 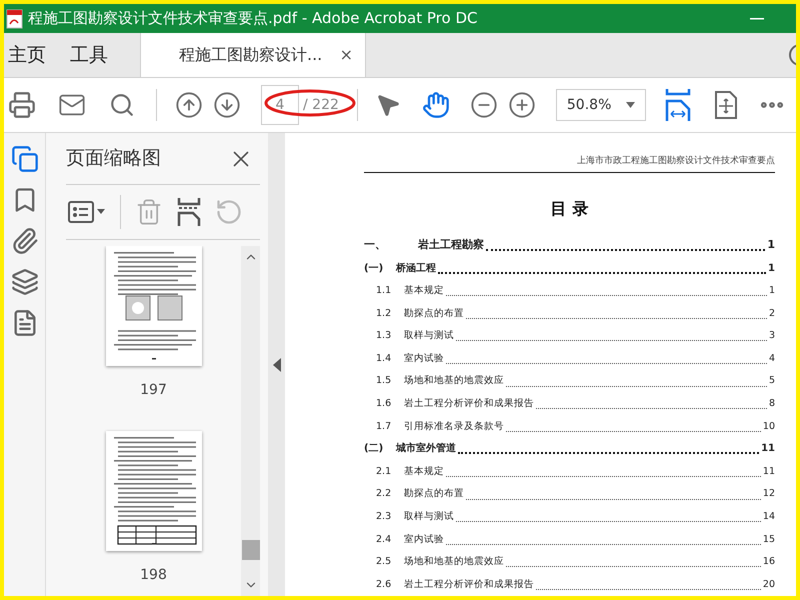 I want to click on toc-number: 1.3, so click(x=383, y=336).